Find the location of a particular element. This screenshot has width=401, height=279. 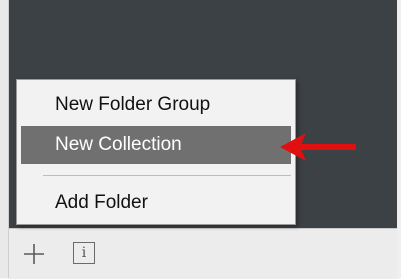

menu-item-new-collection: New Collection is located at coordinates (156, 145).